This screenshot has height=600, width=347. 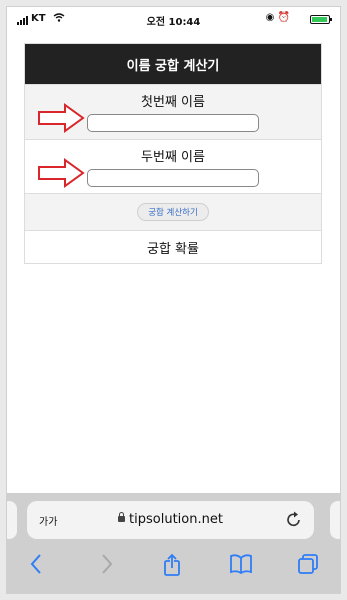 What do you see at coordinates (36, 566) in the screenshot?
I see `back-icon` at bounding box center [36, 566].